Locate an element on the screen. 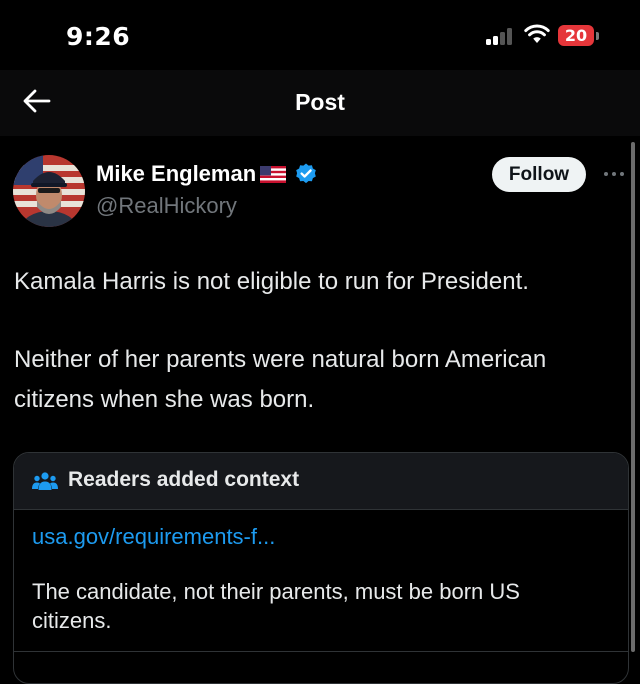 The width and height of the screenshot is (640, 684). nav-header: Post is located at coordinates (320, 103).